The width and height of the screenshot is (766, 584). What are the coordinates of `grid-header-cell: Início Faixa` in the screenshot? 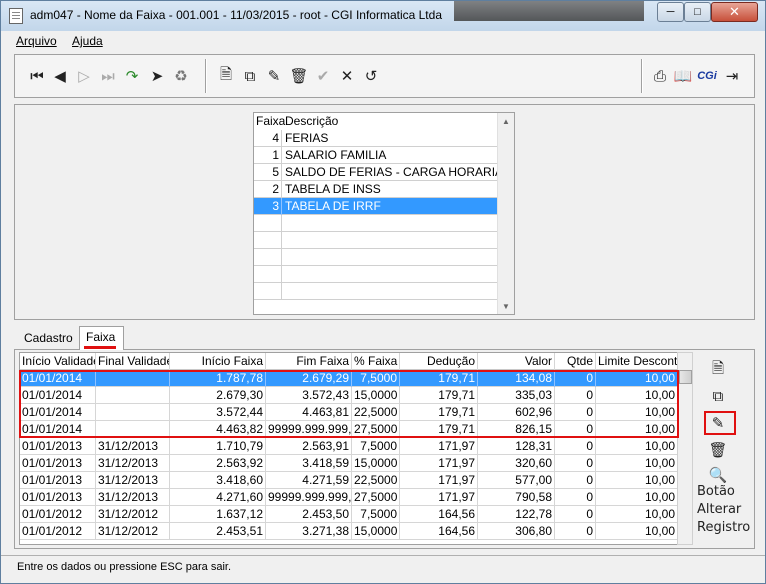 It's located at (218, 361).